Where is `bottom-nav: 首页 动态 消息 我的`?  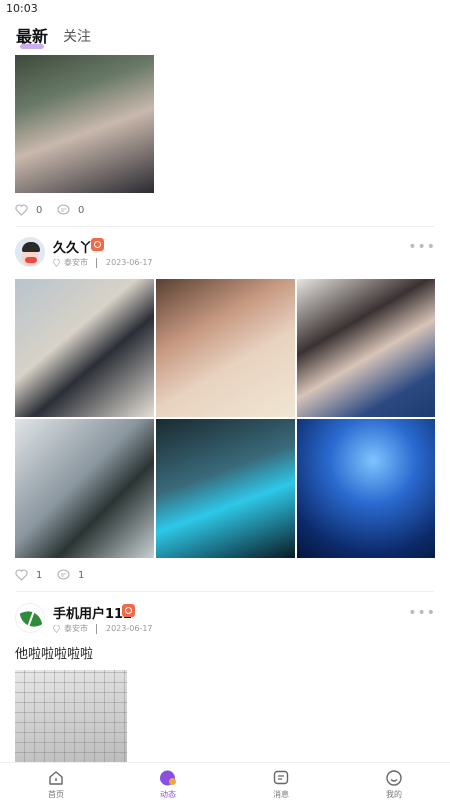
bottom-nav: 首页 动态 消息 我的 is located at coordinates (225, 781).